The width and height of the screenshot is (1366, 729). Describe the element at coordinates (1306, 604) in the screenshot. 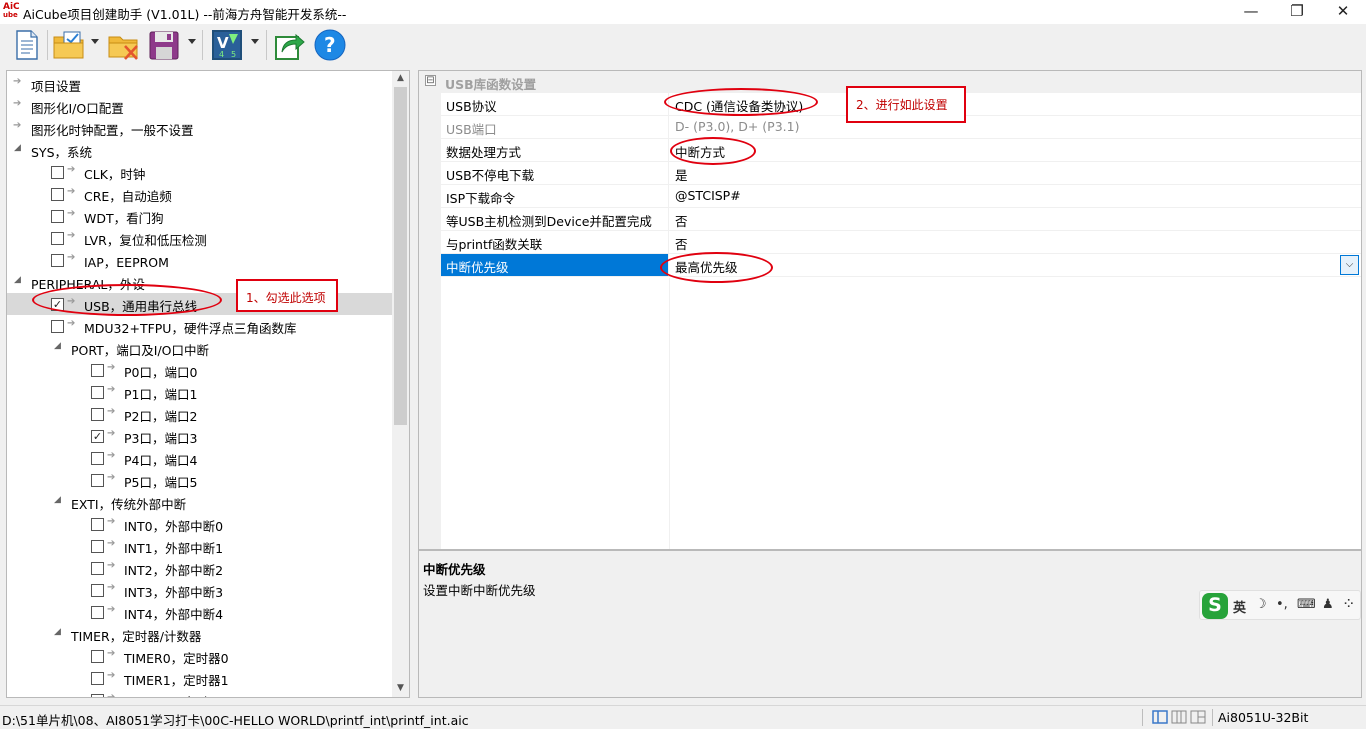

I see `keyboard-icon: ⌨` at that location.